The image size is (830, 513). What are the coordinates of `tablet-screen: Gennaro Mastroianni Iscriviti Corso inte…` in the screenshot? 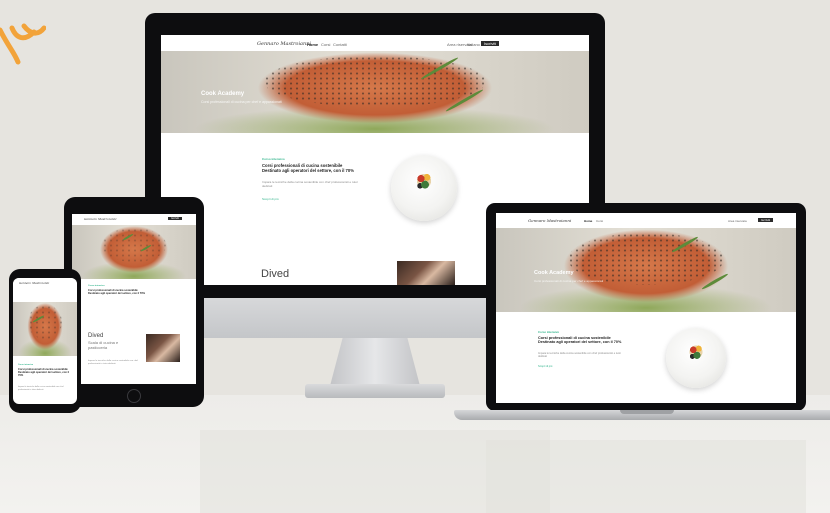 It's located at (134, 299).